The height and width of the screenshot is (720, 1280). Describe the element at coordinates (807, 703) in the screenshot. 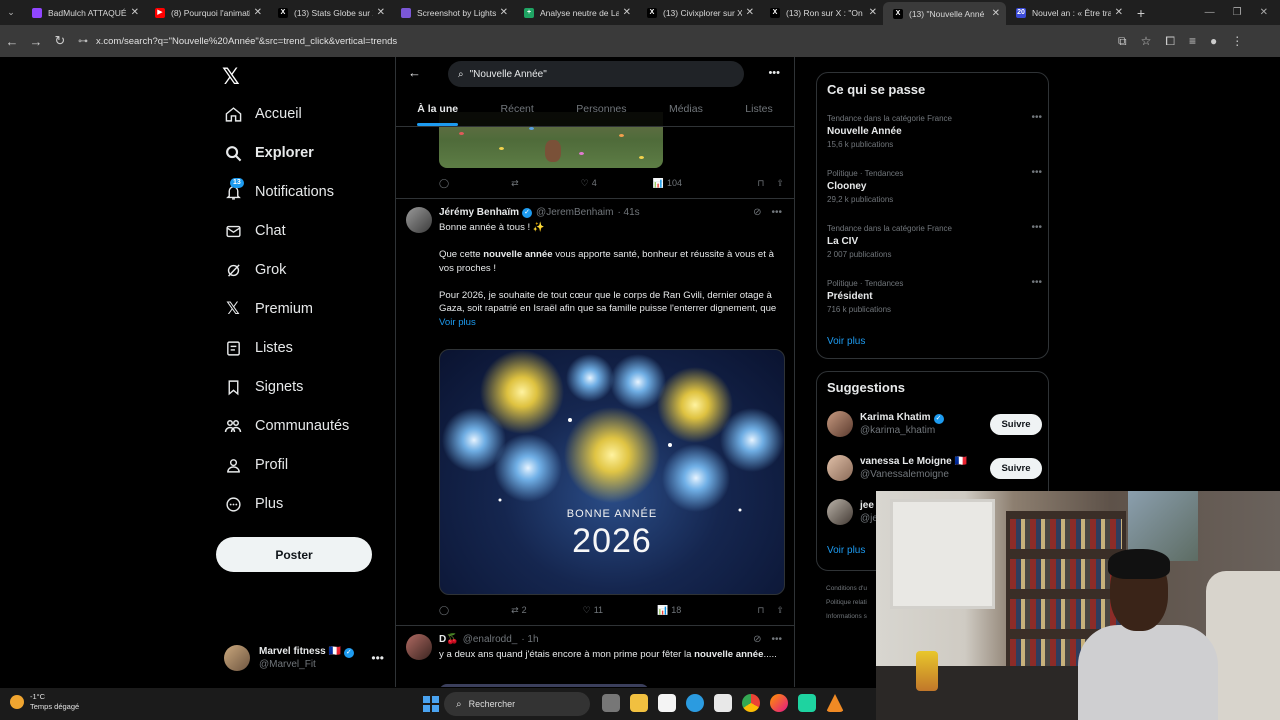

I see `chat-app-icon` at that location.